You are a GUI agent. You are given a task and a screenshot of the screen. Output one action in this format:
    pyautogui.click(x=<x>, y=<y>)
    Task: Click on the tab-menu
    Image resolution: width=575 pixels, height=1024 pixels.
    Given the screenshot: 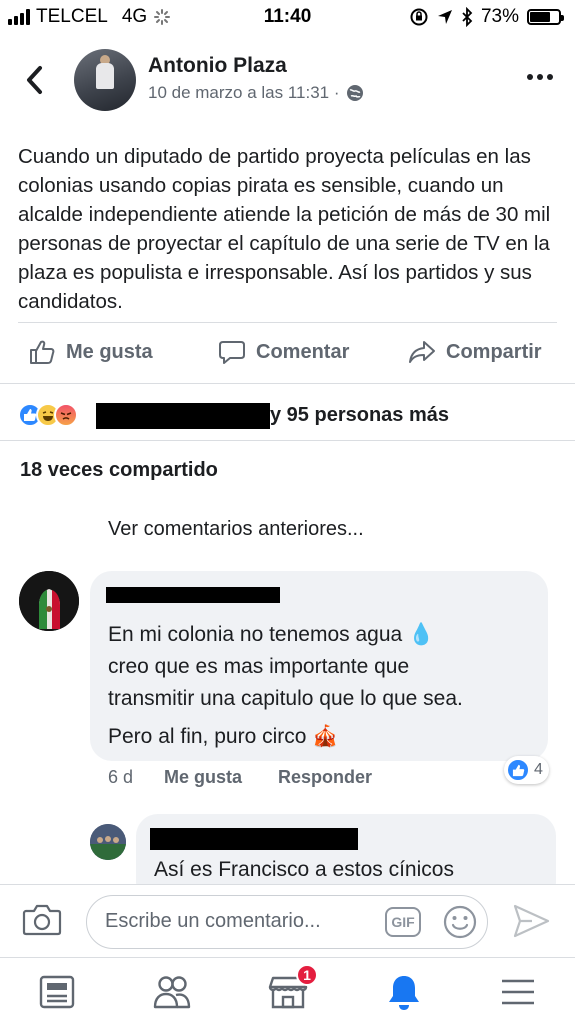 What is the action you would take?
    pyautogui.click(x=518, y=992)
    